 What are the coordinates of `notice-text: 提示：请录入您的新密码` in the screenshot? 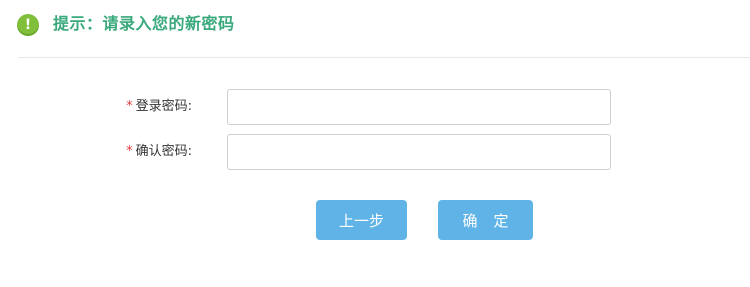 It's located at (144, 23).